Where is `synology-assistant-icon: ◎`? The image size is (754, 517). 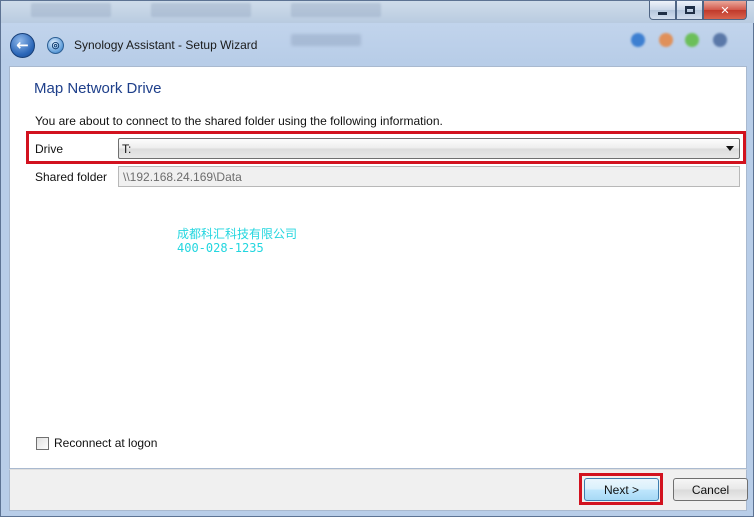 synology-assistant-icon: ◎ is located at coordinates (55, 45).